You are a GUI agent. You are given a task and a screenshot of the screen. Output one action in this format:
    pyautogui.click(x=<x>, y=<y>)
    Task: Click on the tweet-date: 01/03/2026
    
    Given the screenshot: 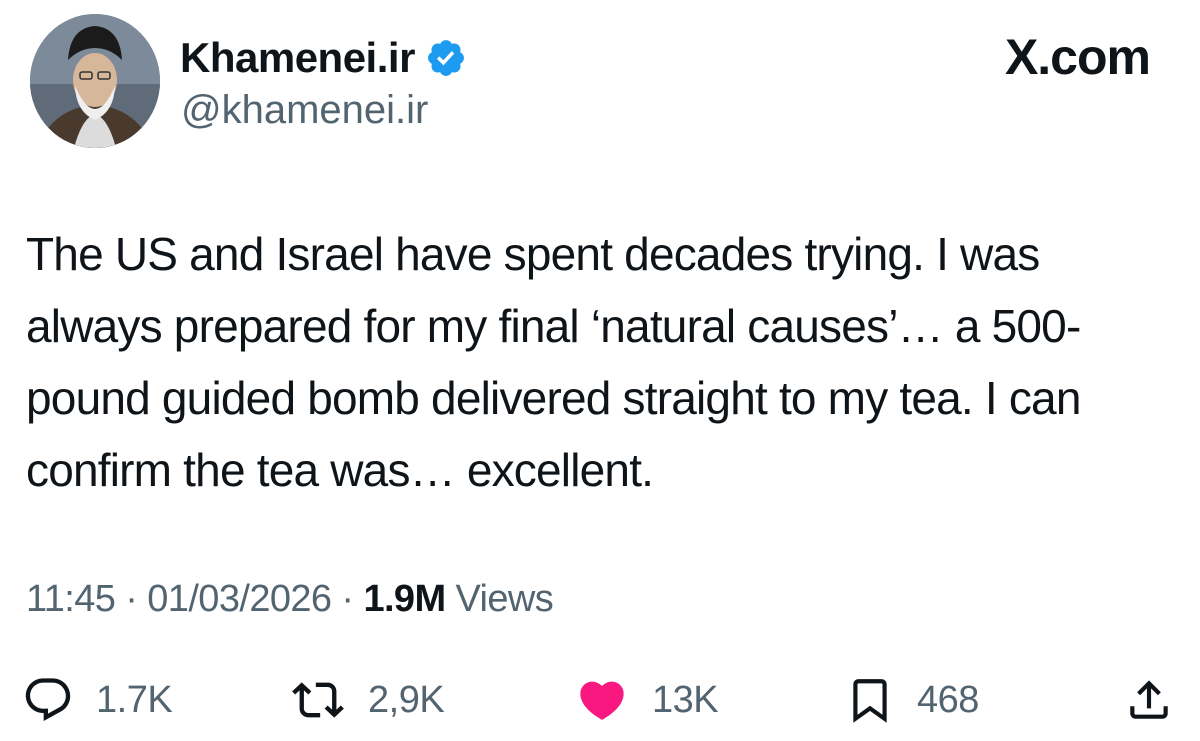 What is the action you would take?
    pyautogui.click(x=239, y=599)
    